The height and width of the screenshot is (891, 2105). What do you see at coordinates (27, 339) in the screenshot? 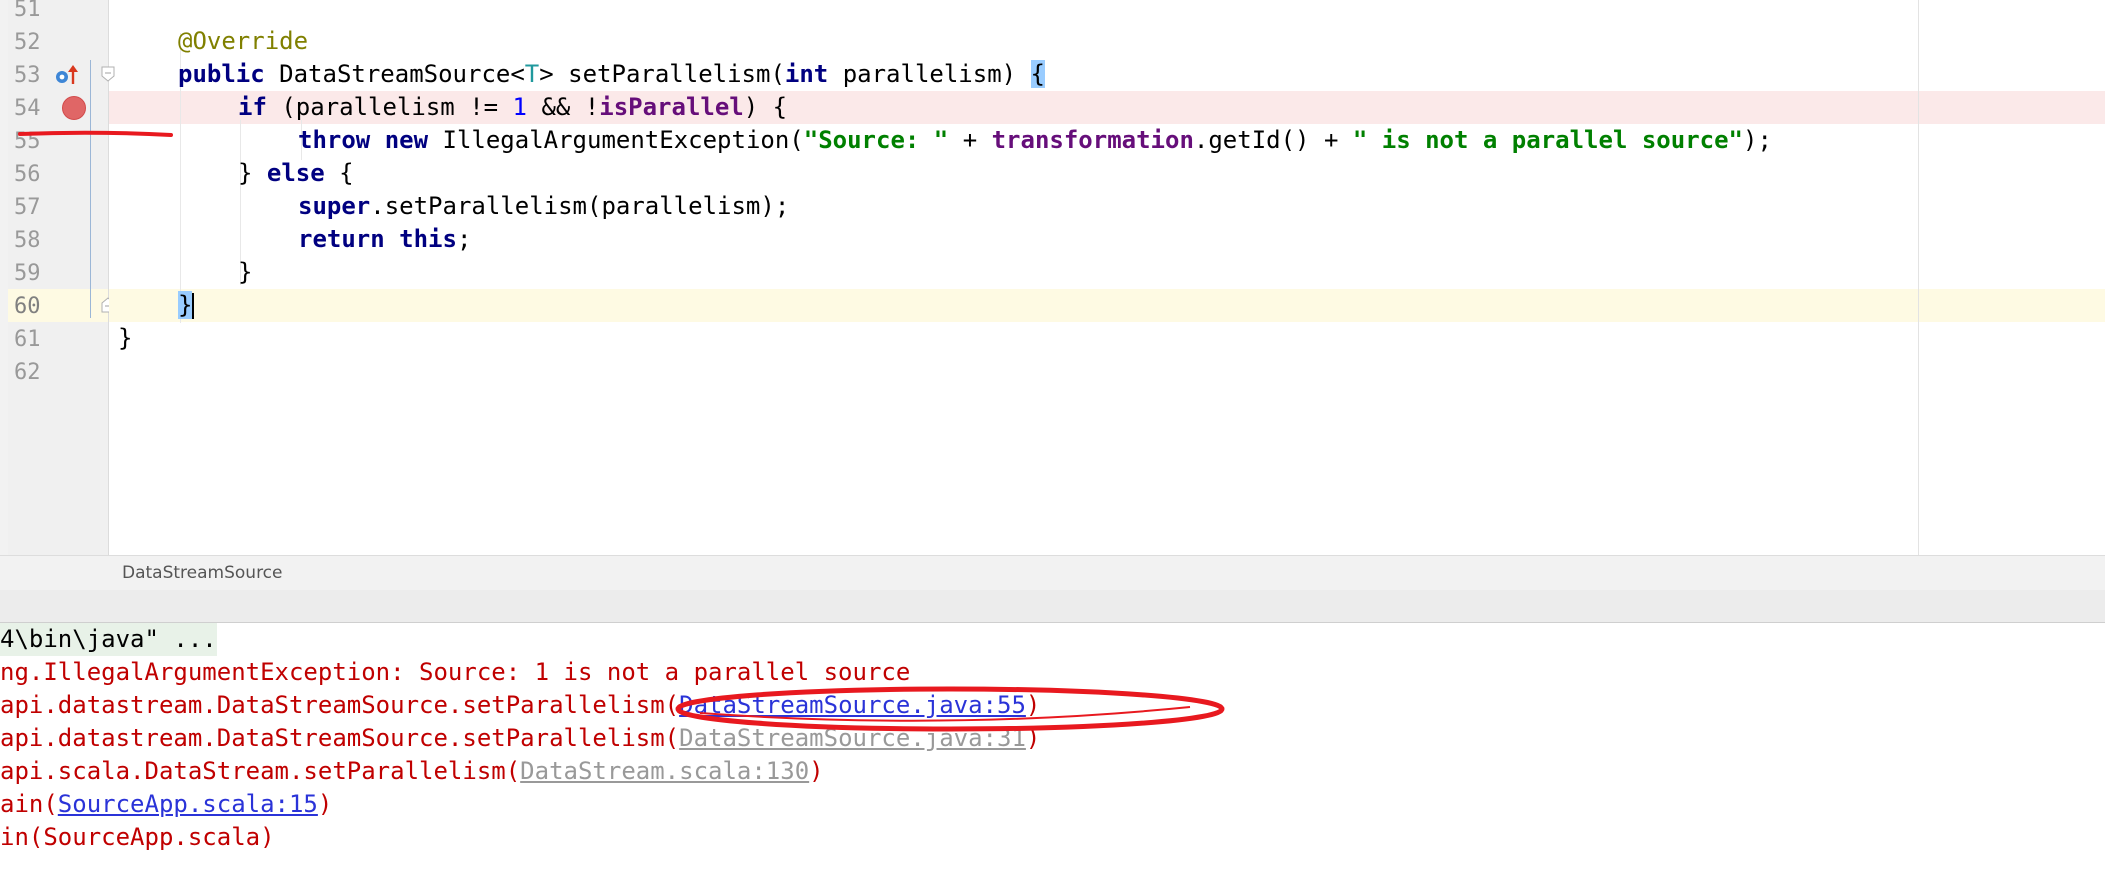
I see `line-number: 61` at bounding box center [27, 339].